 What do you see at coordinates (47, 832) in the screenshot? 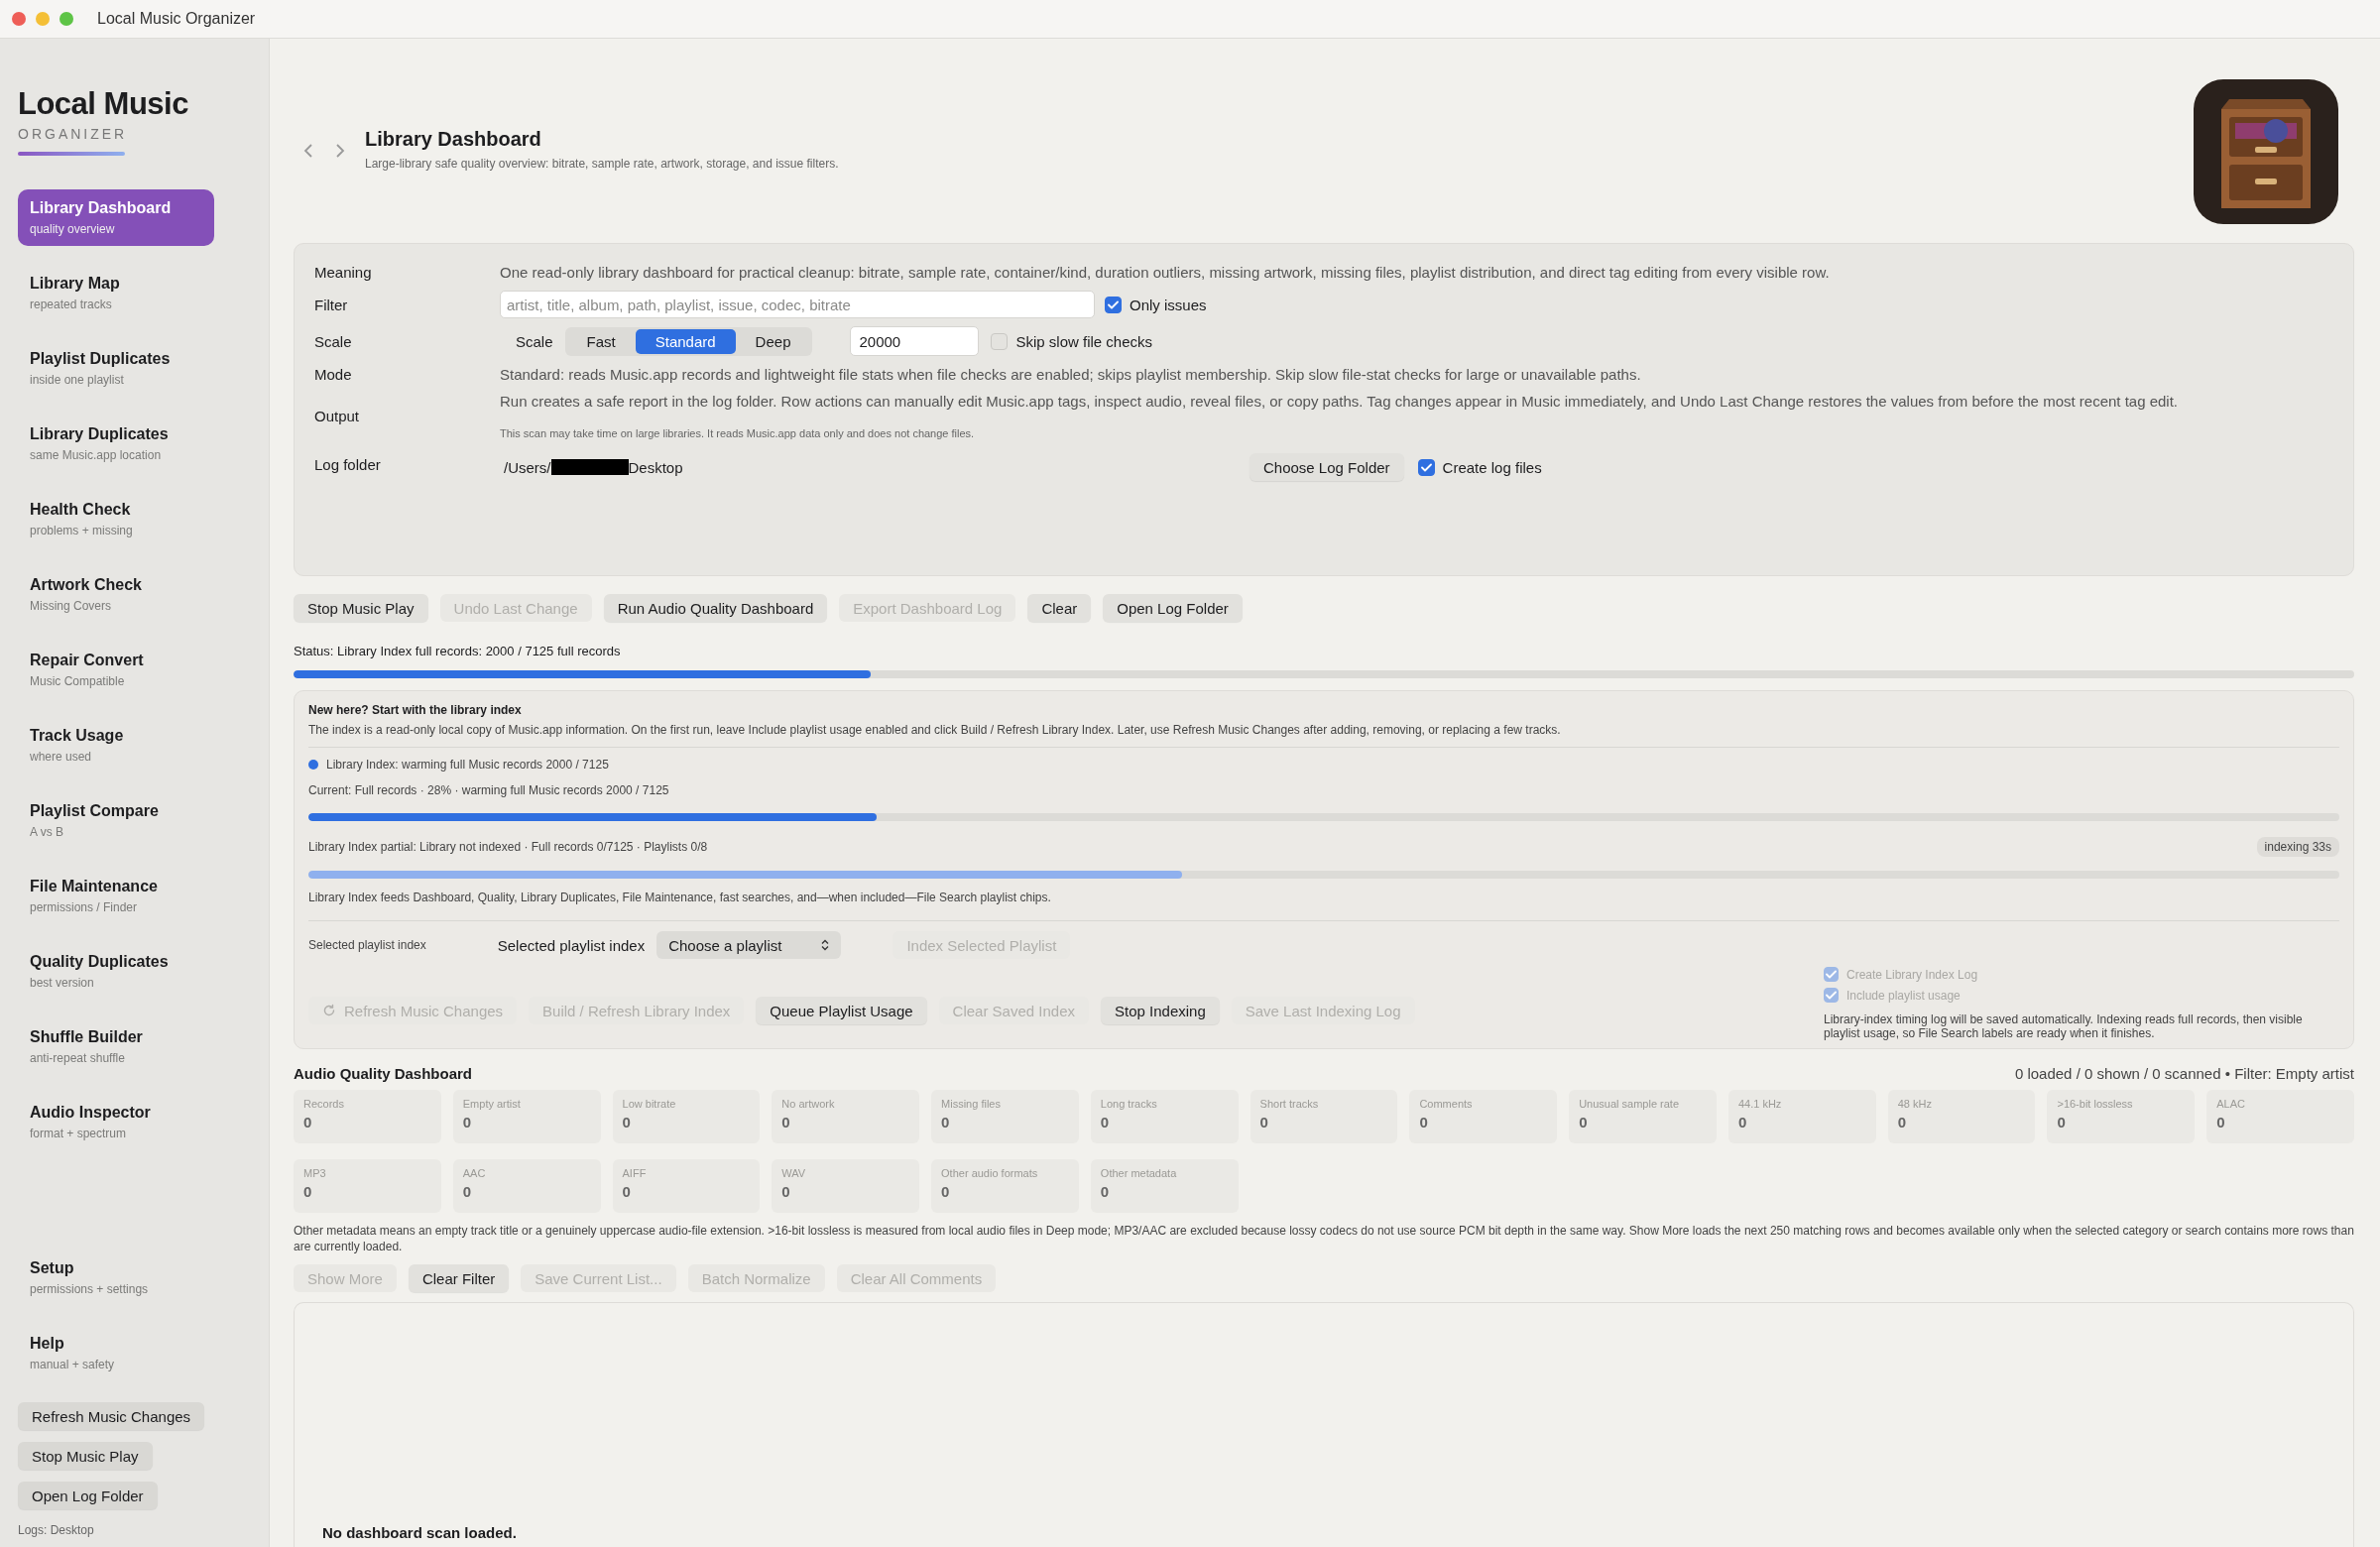
I see `item-subtitle: A vs B` at bounding box center [47, 832].